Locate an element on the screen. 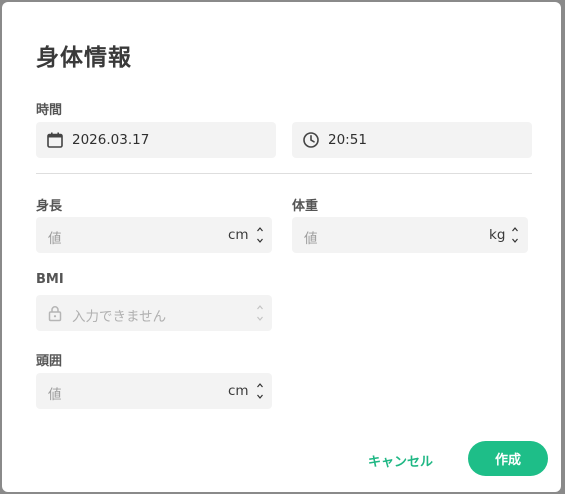 The height and width of the screenshot is (494, 565). head-placeholder: 値 is located at coordinates (55, 395).